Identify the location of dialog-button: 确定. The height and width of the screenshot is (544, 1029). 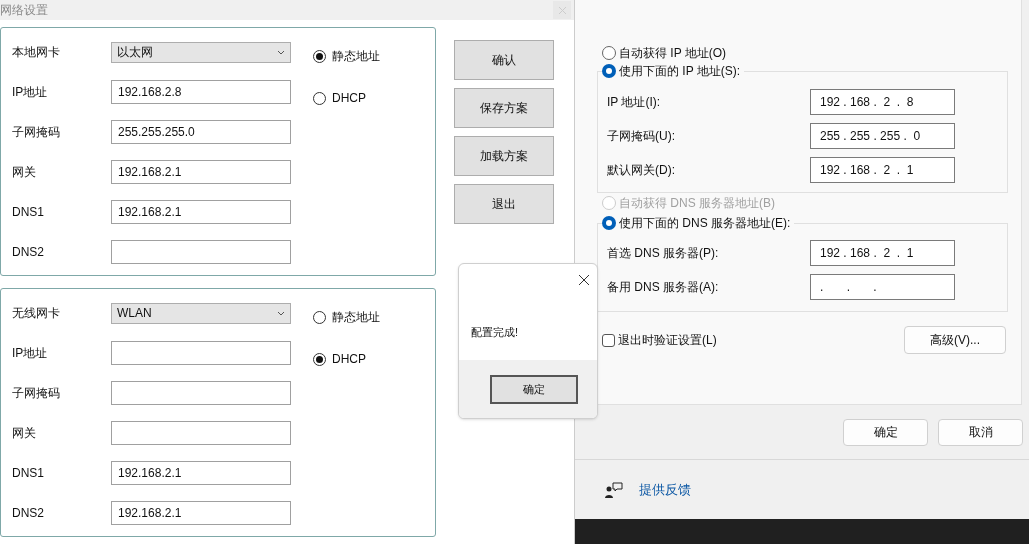
(885, 432).